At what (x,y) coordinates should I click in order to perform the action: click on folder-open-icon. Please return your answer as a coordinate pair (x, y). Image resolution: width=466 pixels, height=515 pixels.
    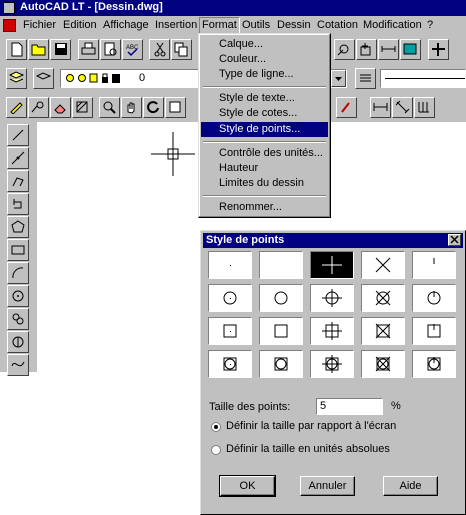
    Looking at the image, I should click on (38, 50).